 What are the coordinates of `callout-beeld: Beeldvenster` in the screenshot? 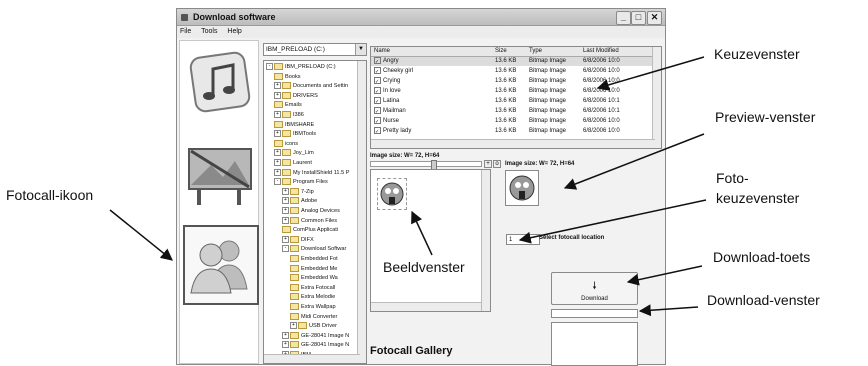 It's located at (424, 267).